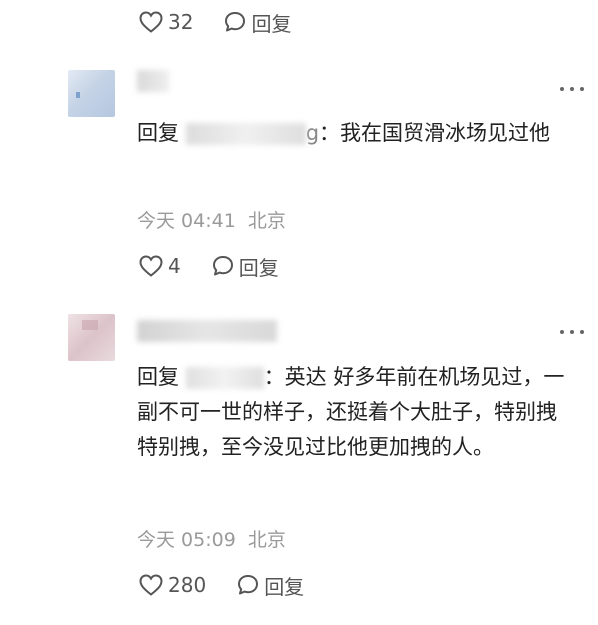 The height and width of the screenshot is (625, 598). I want to click on mention-suffix: g, so click(312, 133).